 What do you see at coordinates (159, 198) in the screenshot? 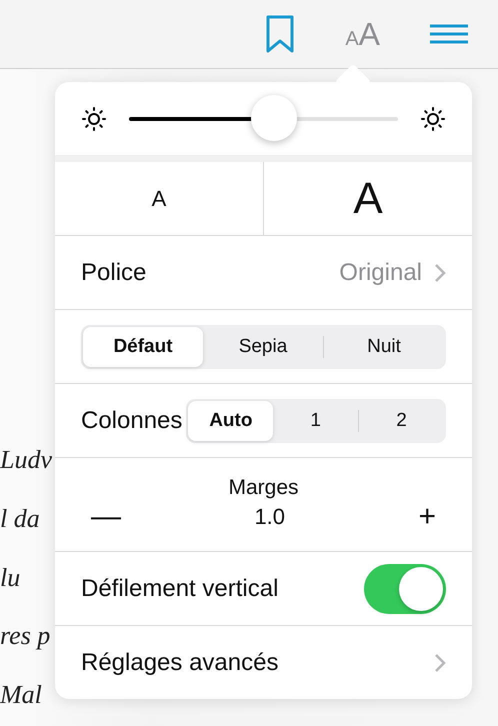
I see `decrease-font-button: A` at bounding box center [159, 198].